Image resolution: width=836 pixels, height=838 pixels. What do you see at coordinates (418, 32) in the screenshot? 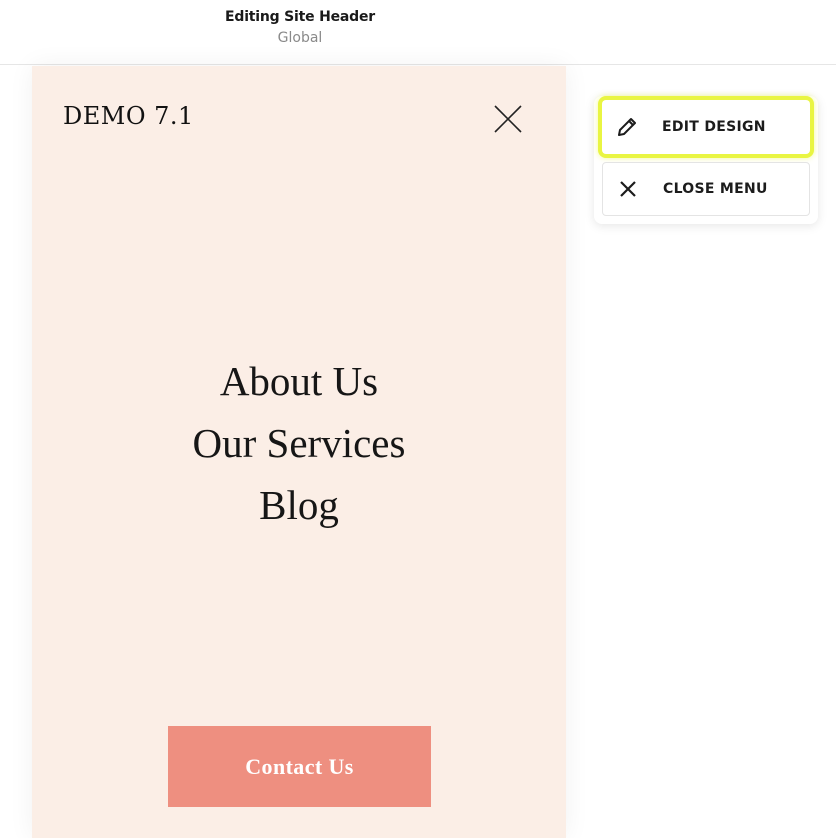
I see `editor-top-bar: Editing Site Header Global` at bounding box center [418, 32].